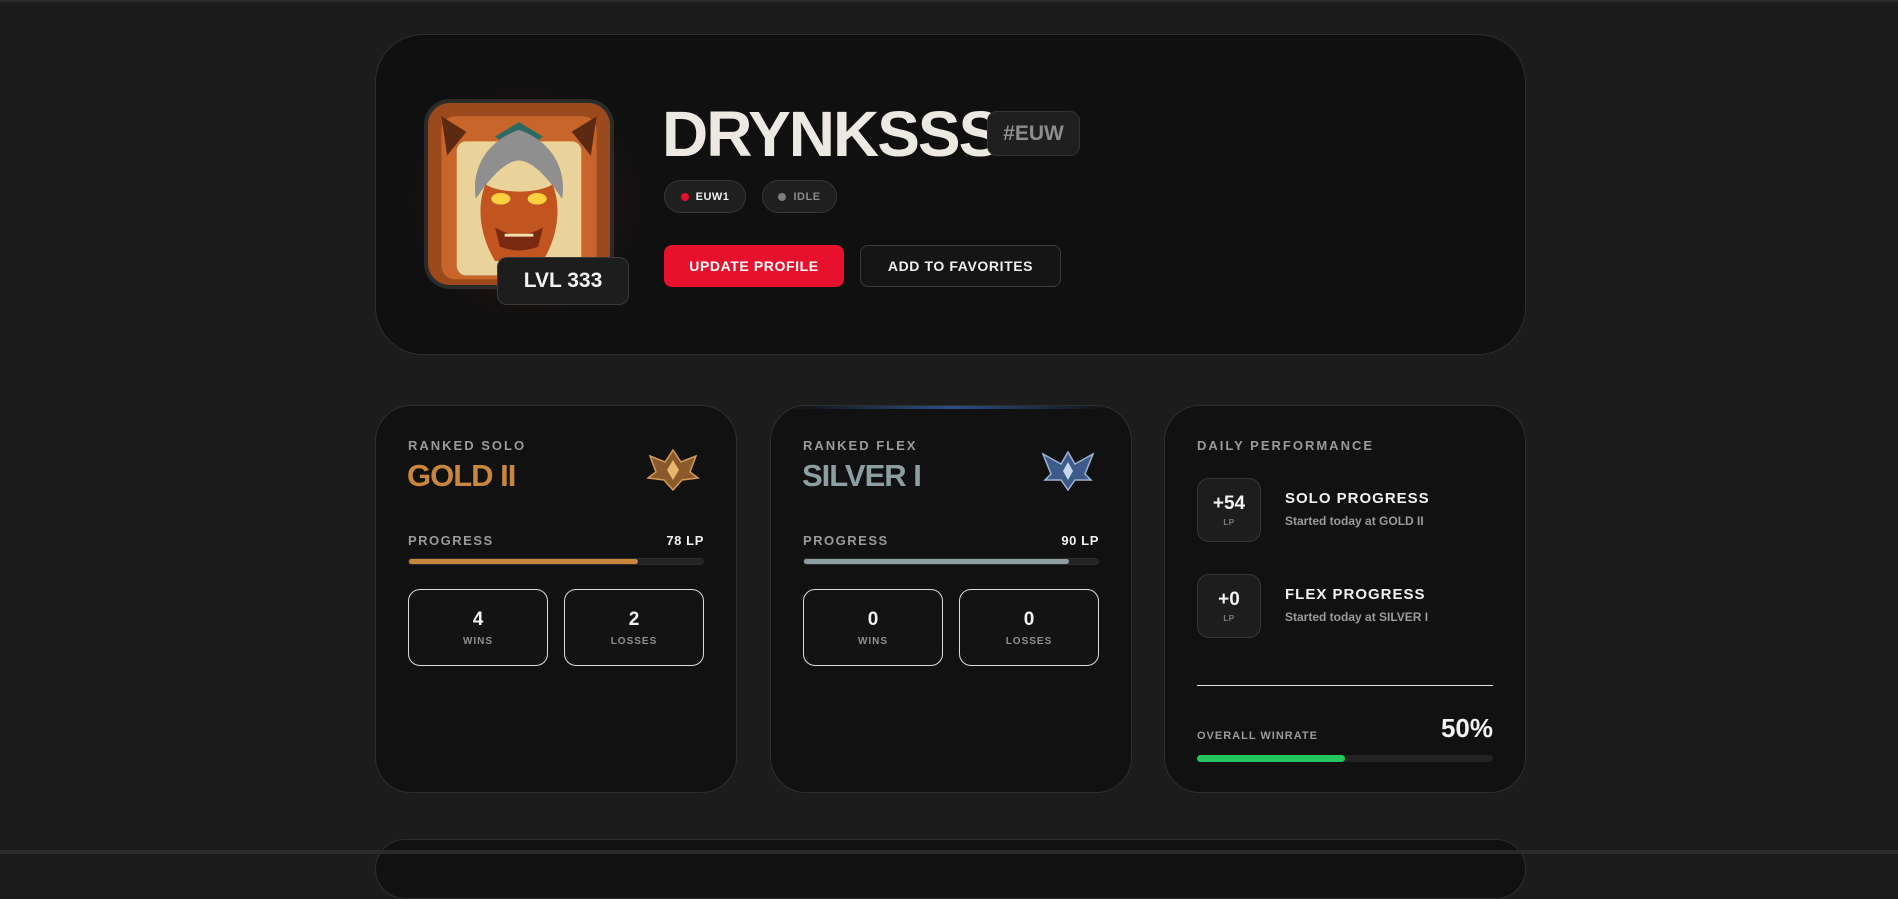 The width and height of the screenshot is (1898, 899). Describe the element at coordinates (1229, 599) in the screenshot. I see `lp-delta: +0` at that location.